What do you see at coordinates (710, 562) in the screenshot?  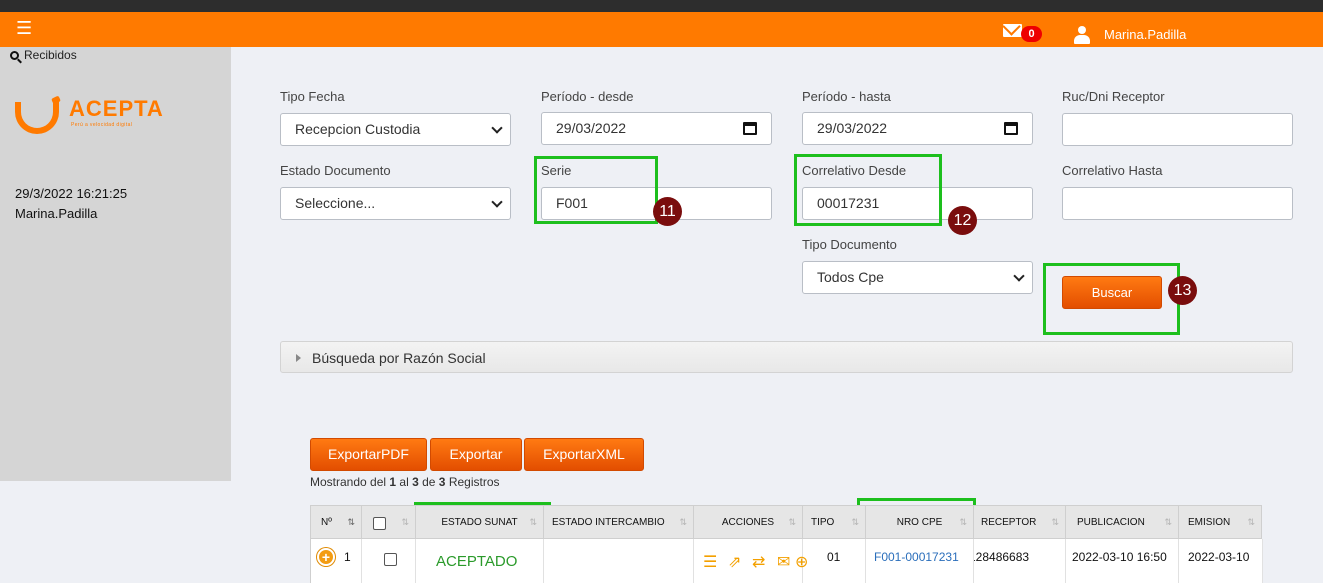 I see `list-icon: ☰` at bounding box center [710, 562].